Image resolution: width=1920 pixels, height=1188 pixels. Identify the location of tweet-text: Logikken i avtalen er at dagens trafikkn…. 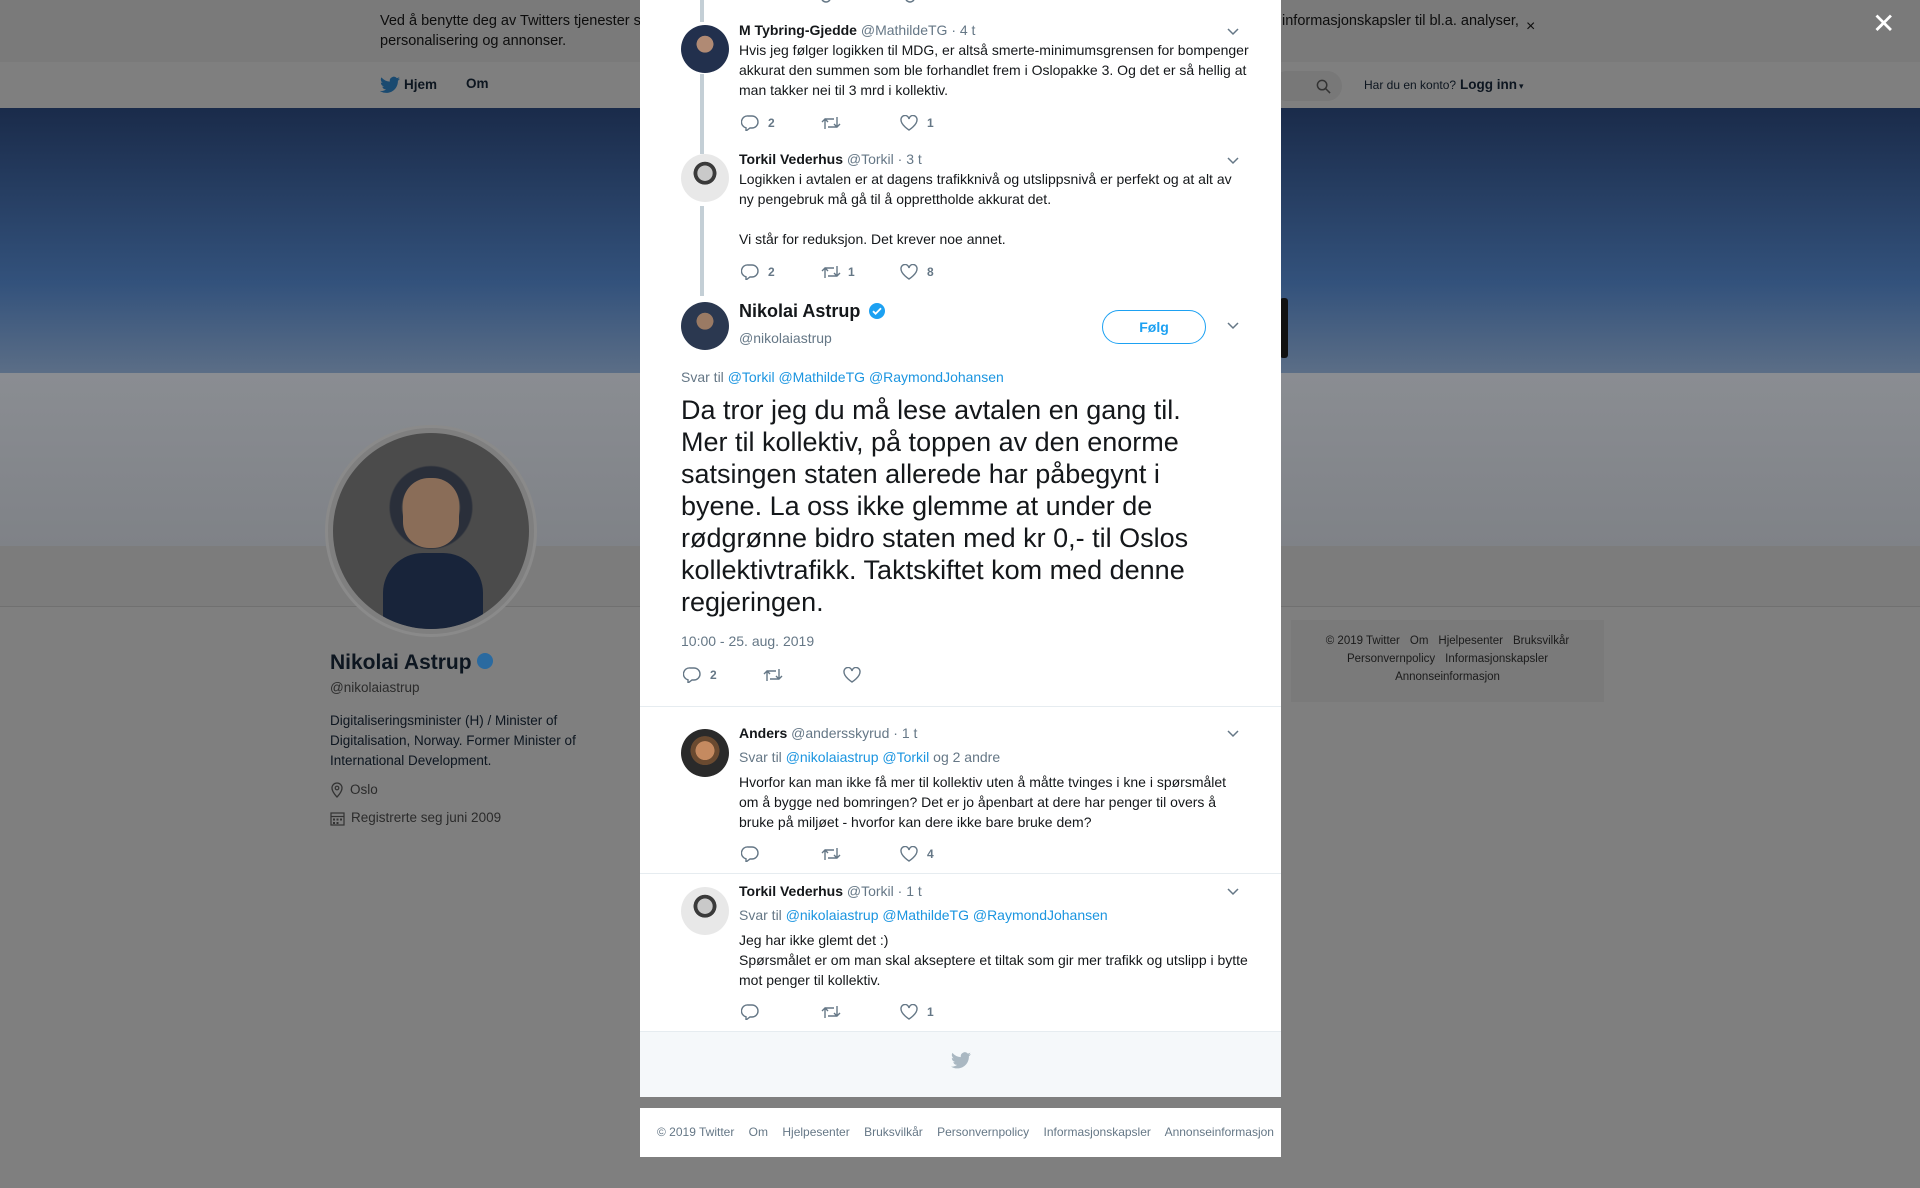
(985, 209).